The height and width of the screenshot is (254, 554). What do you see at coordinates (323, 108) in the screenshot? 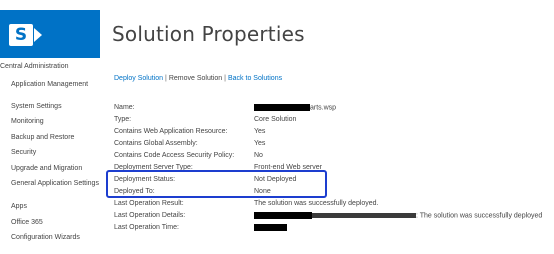
I see `property-value-name-text: arts.wsp` at bounding box center [323, 108].